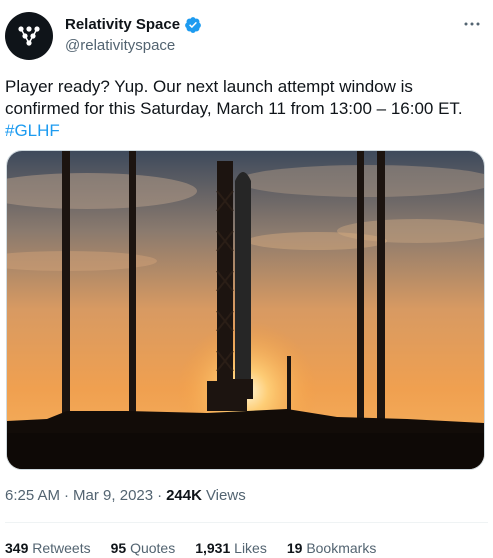 The image size is (493, 558). I want to click on quotes-stat: 95 Quotes, so click(143, 548).